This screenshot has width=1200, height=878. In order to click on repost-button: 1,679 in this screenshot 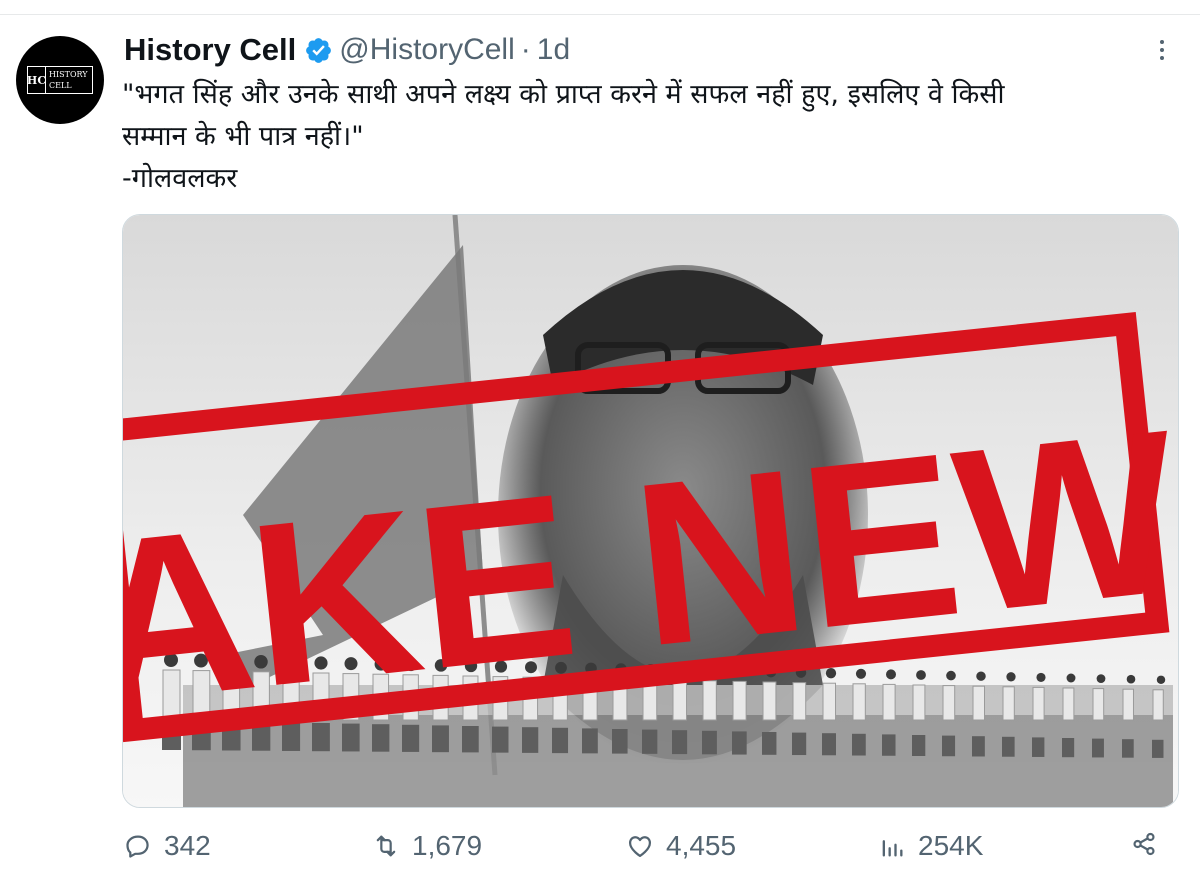, I will do `click(427, 846)`.